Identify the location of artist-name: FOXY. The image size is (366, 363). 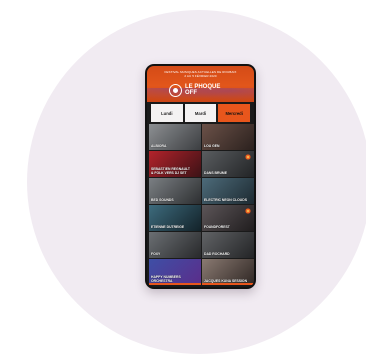
(156, 254).